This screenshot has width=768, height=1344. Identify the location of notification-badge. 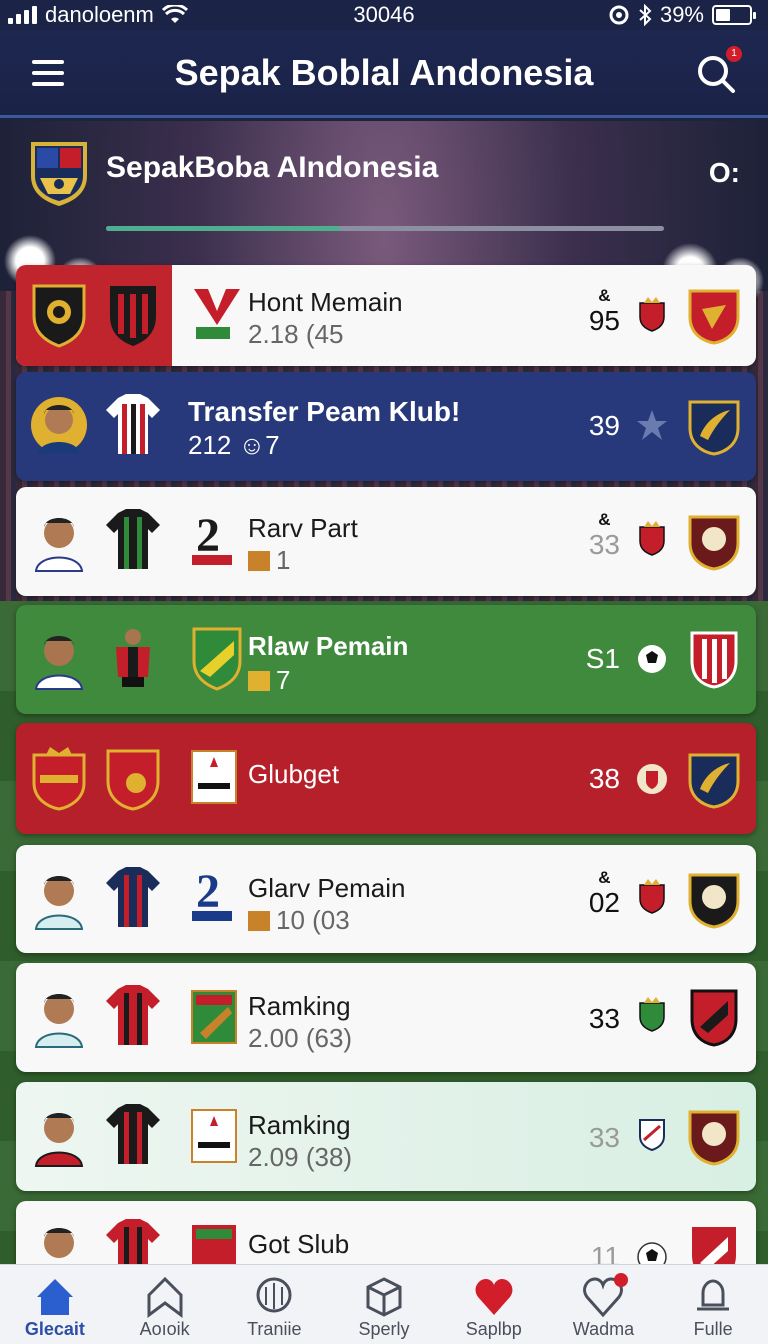
(621, 1280).